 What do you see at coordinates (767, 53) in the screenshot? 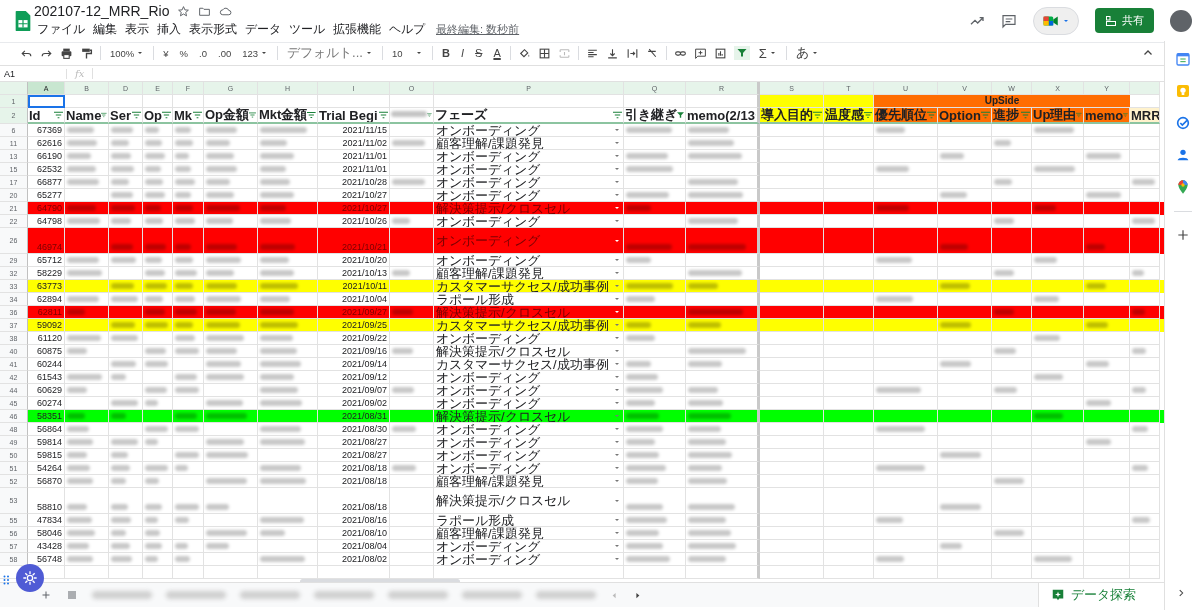
I see `functions-button: Σ` at bounding box center [767, 53].